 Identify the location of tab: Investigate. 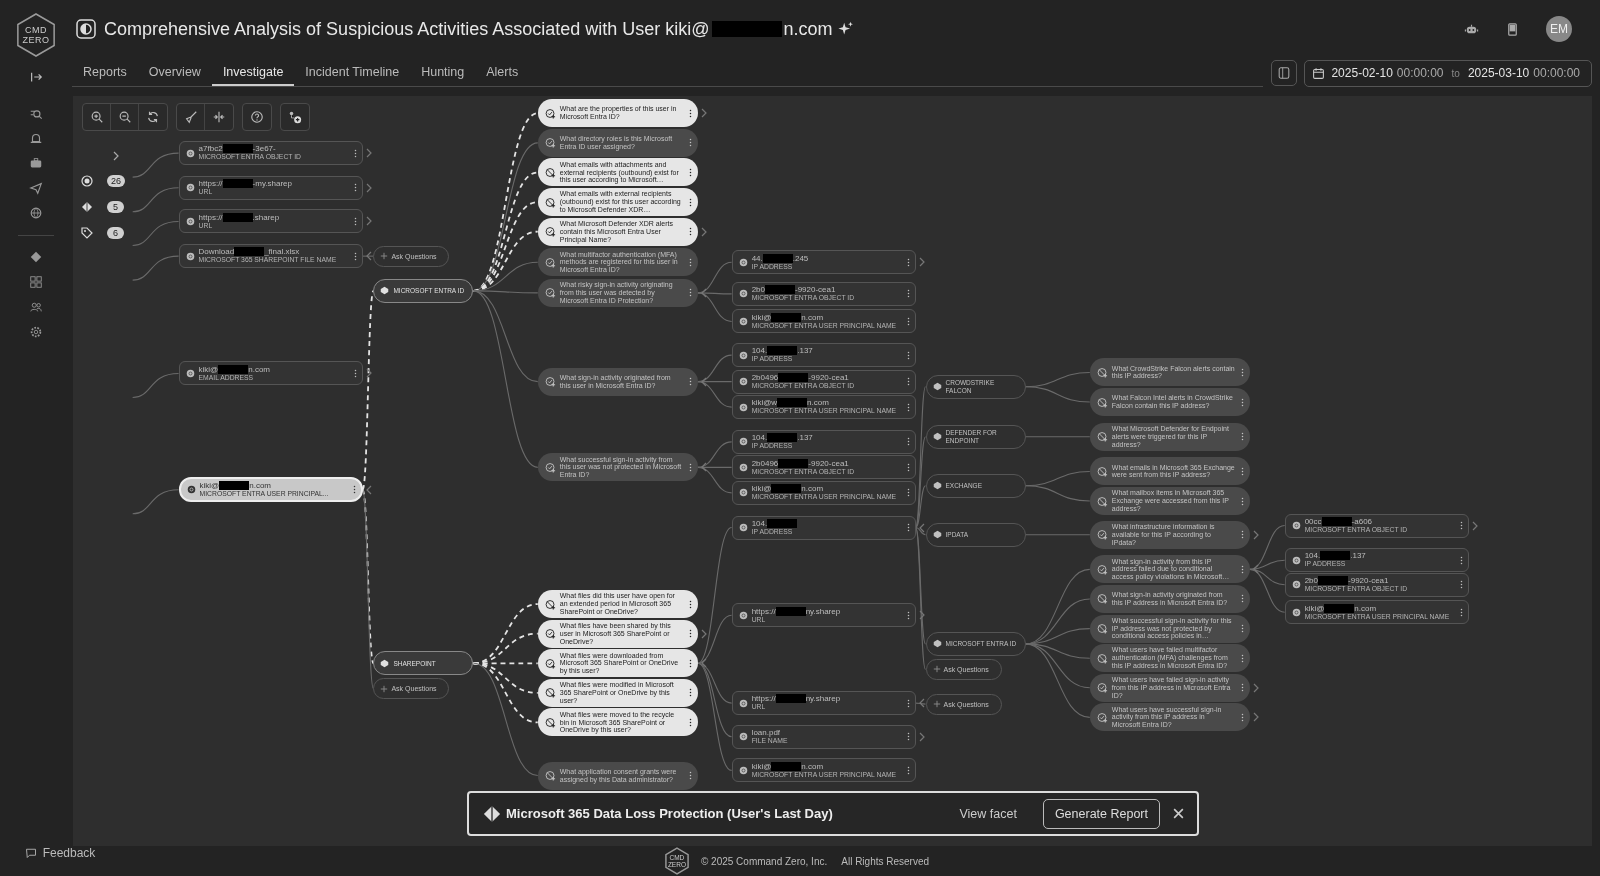
(253, 72).